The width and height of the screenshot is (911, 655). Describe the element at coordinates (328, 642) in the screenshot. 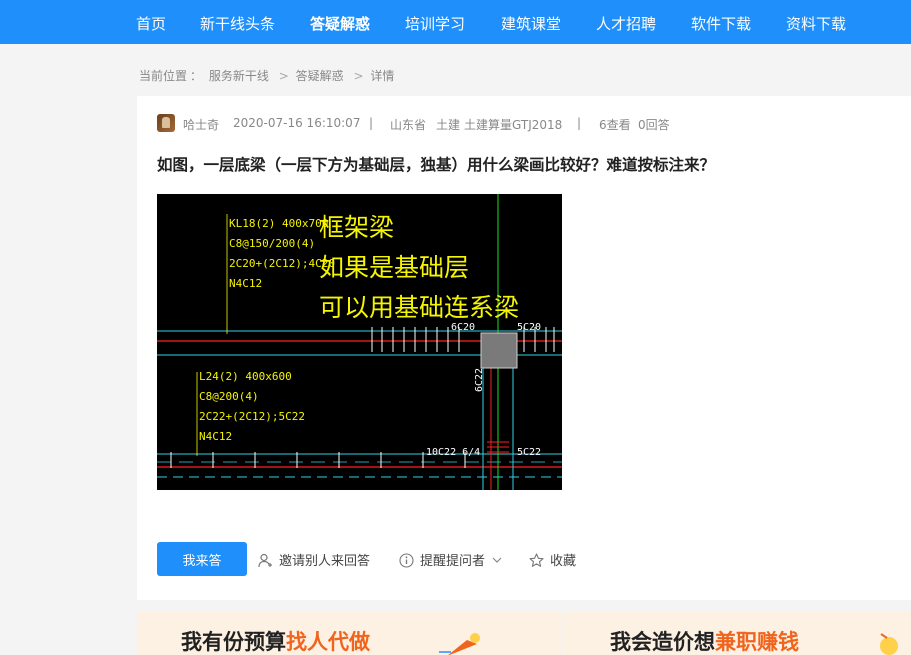

I see `promo-left-highlight: 找人代做` at that location.